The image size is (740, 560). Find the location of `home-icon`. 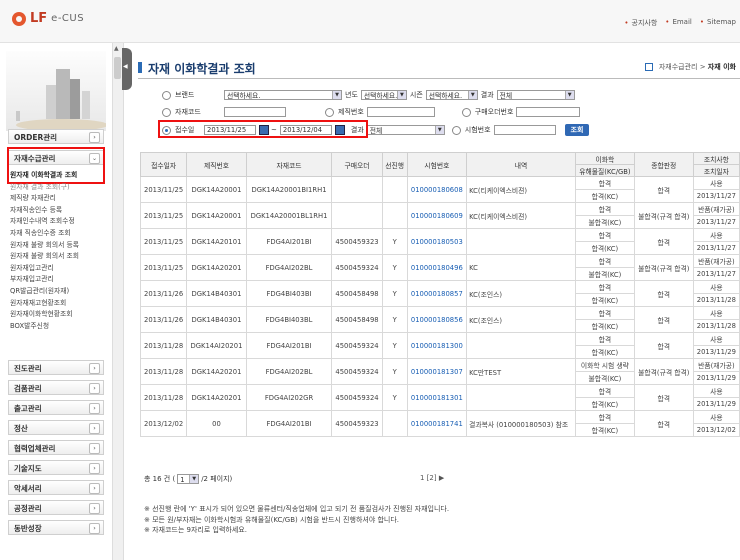

home-icon is located at coordinates (648, 67).